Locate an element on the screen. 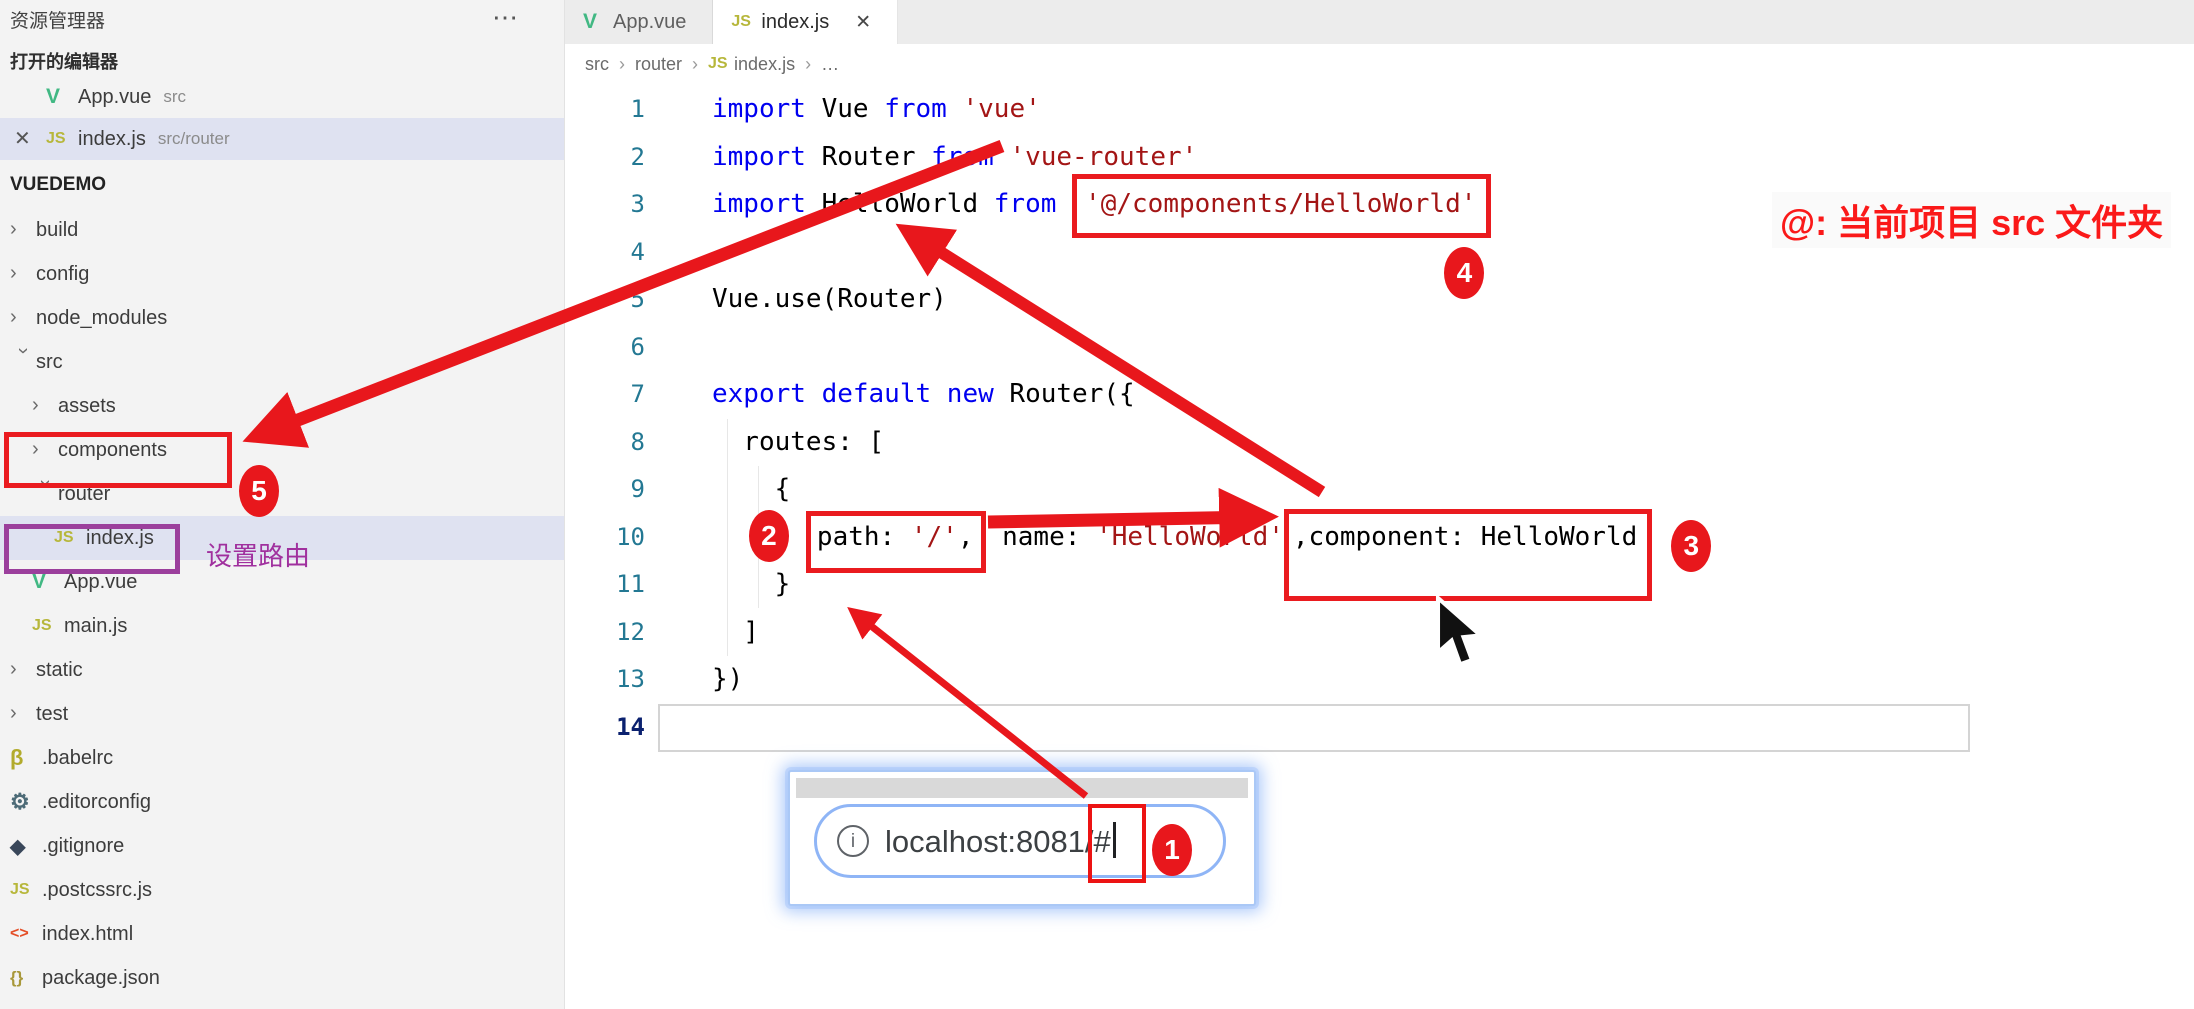 The height and width of the screenshot is (1009, 2194). hash-route-segment: # is located at coordinates (1116, 843).